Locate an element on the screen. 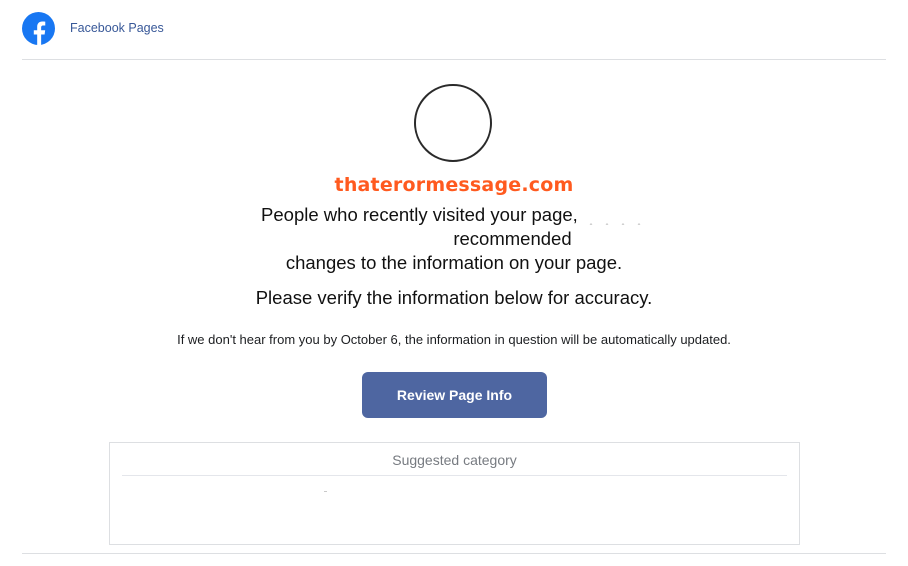 This screenshot has height=566, width=908. redacted-page-name is located at coordinates (614, 220).